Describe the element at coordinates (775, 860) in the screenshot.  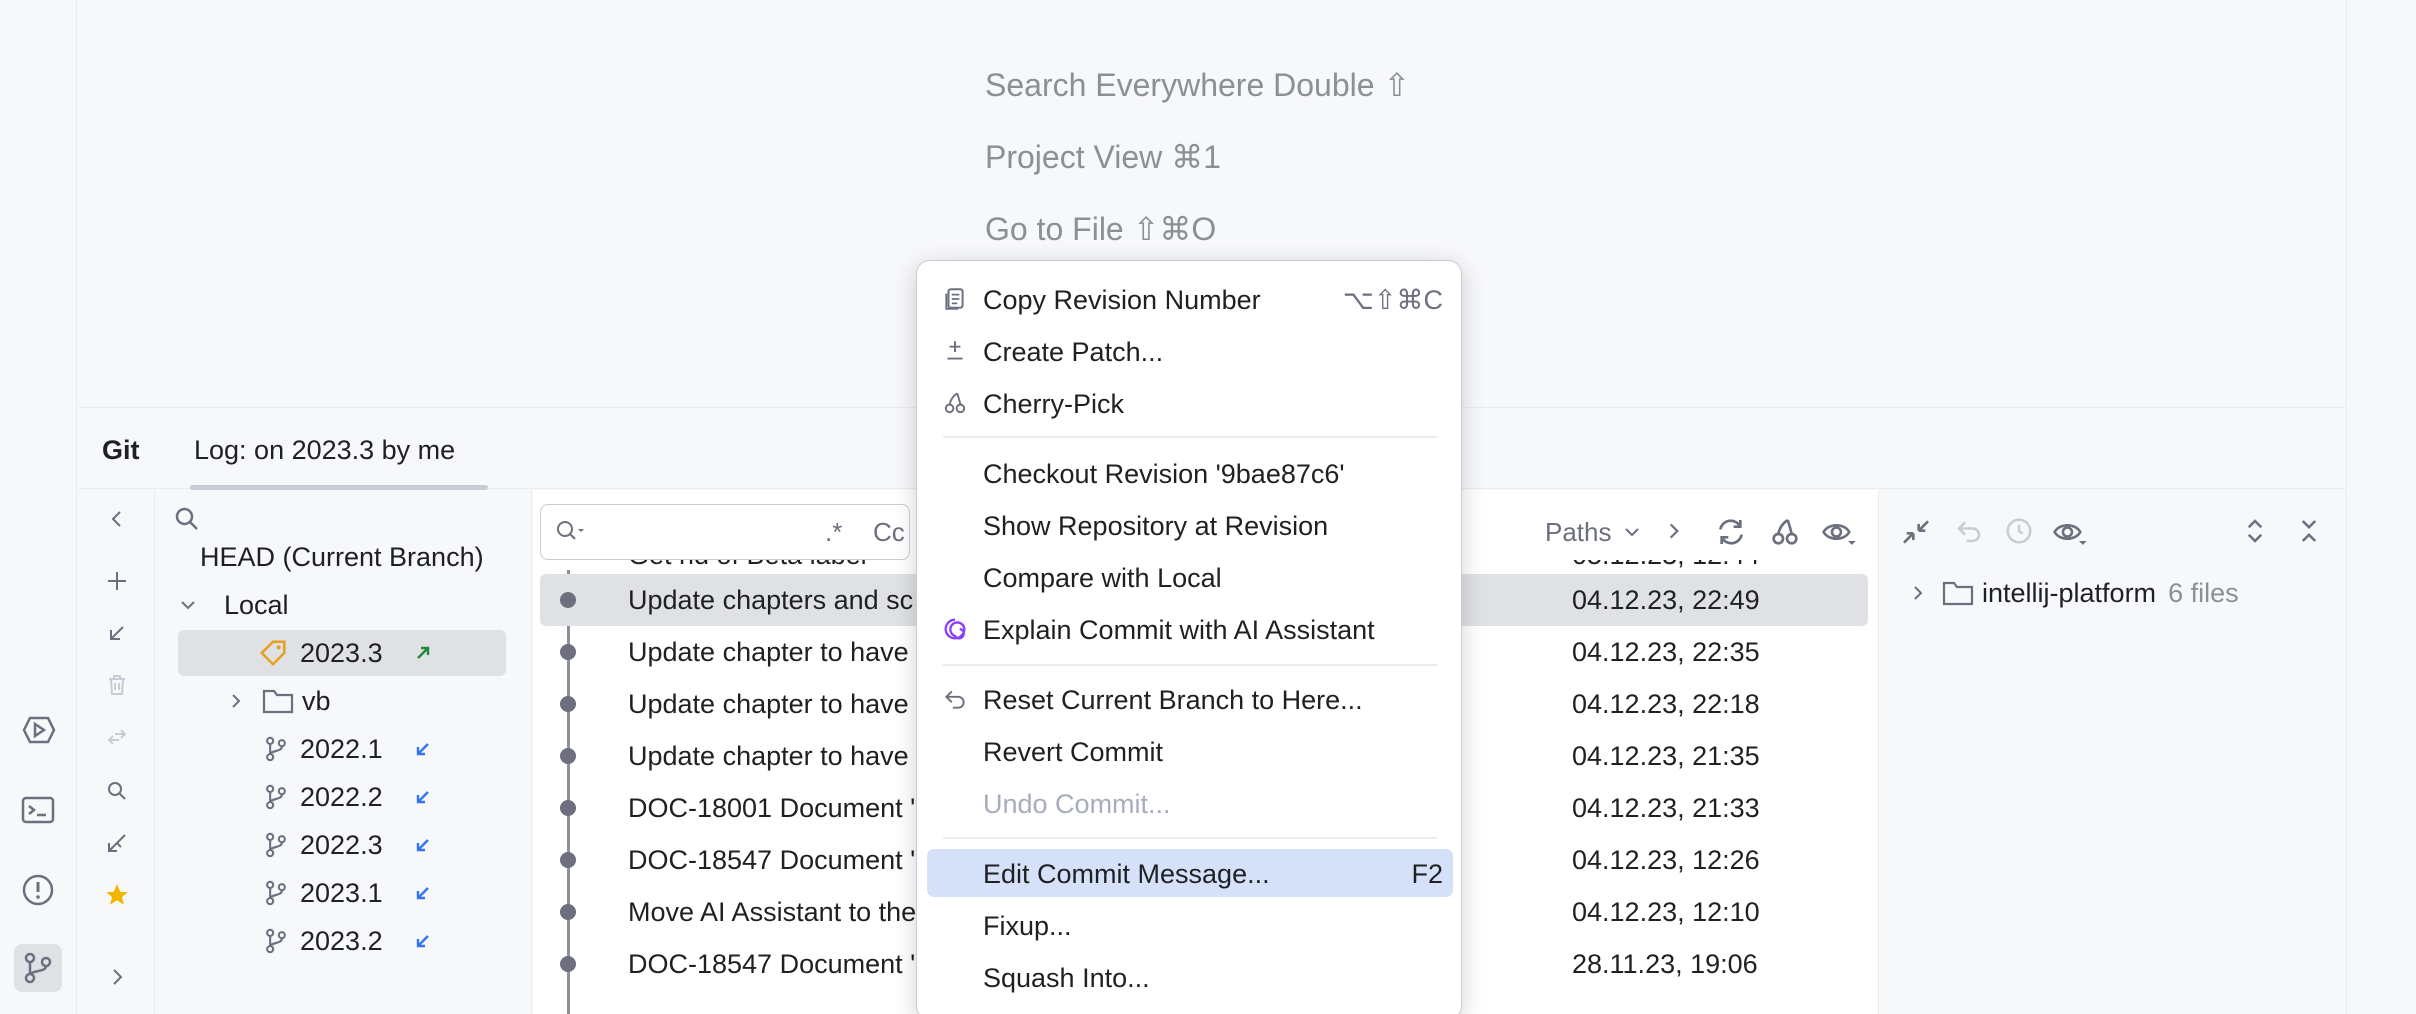
I see `commit-message: DOC-18547 Document 'I` at that location.